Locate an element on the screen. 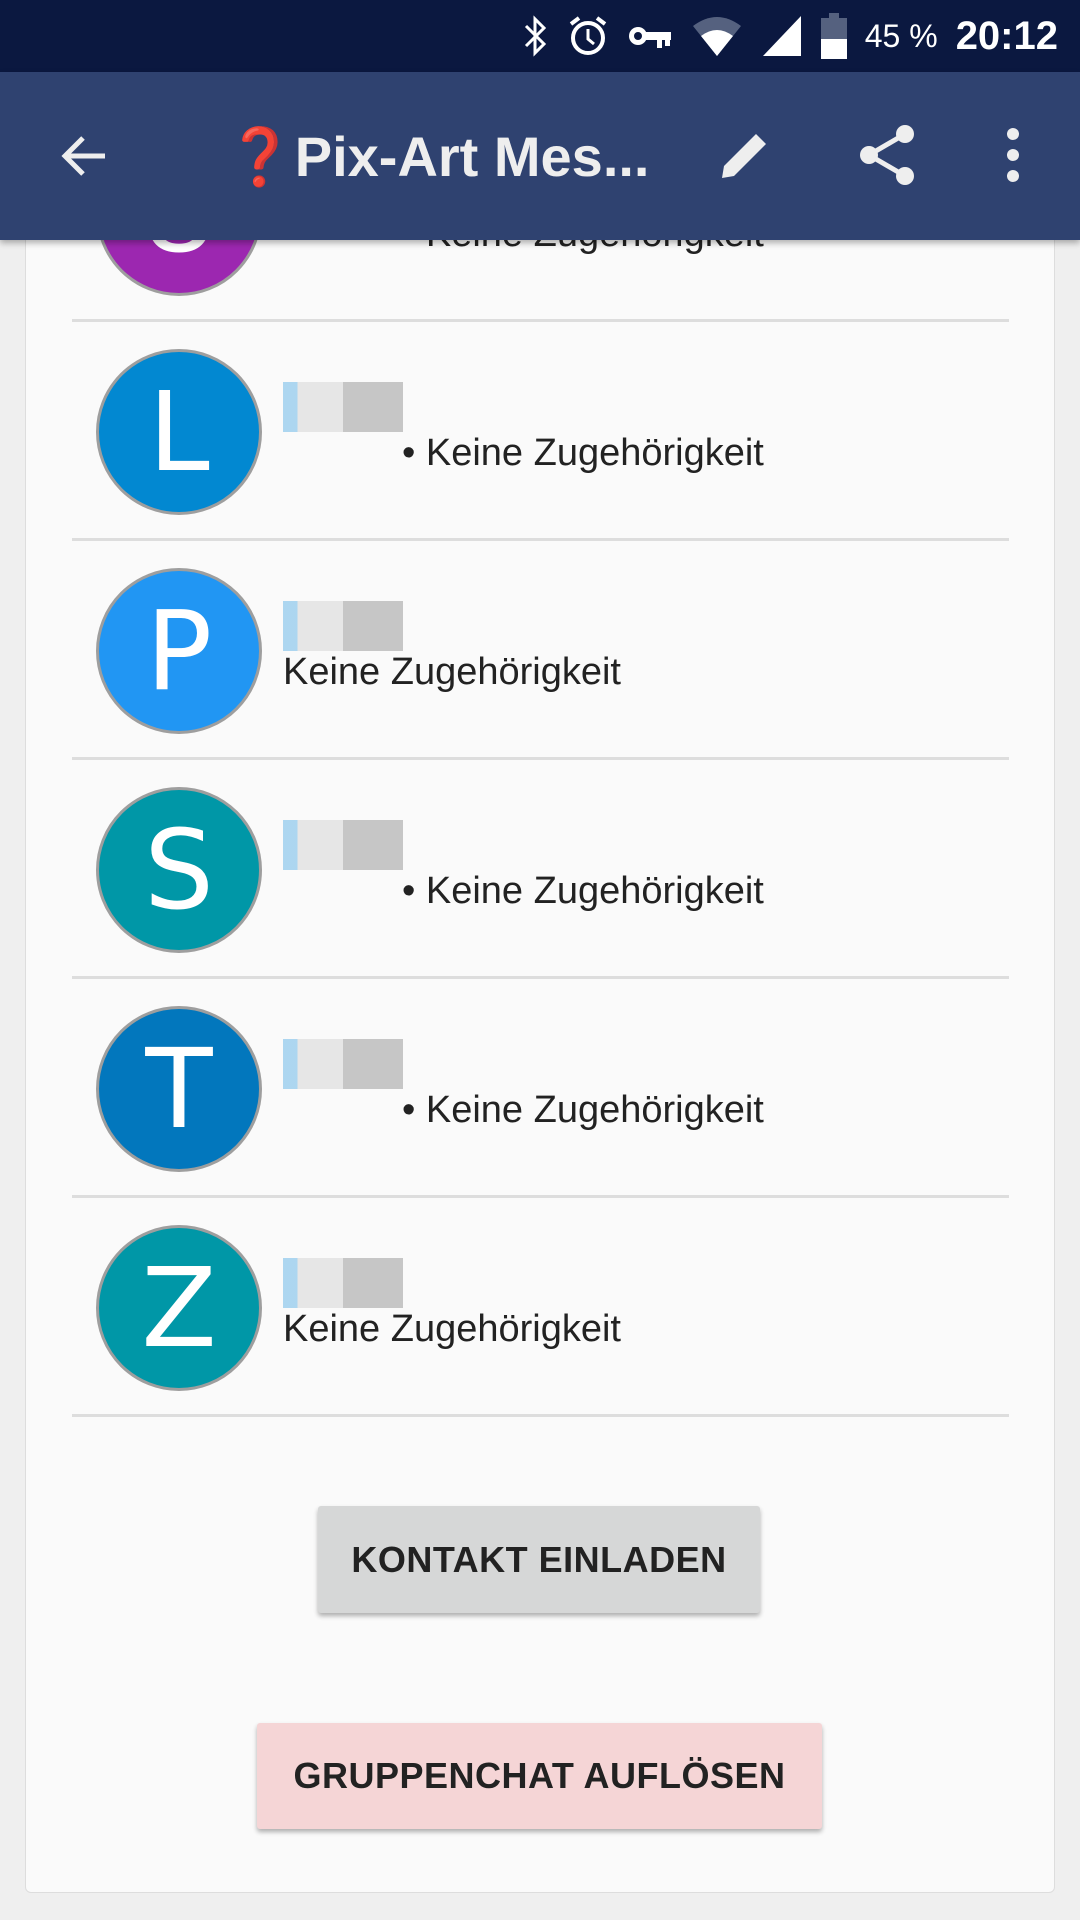  avatar: Z is located at coordinates (179, 1308).